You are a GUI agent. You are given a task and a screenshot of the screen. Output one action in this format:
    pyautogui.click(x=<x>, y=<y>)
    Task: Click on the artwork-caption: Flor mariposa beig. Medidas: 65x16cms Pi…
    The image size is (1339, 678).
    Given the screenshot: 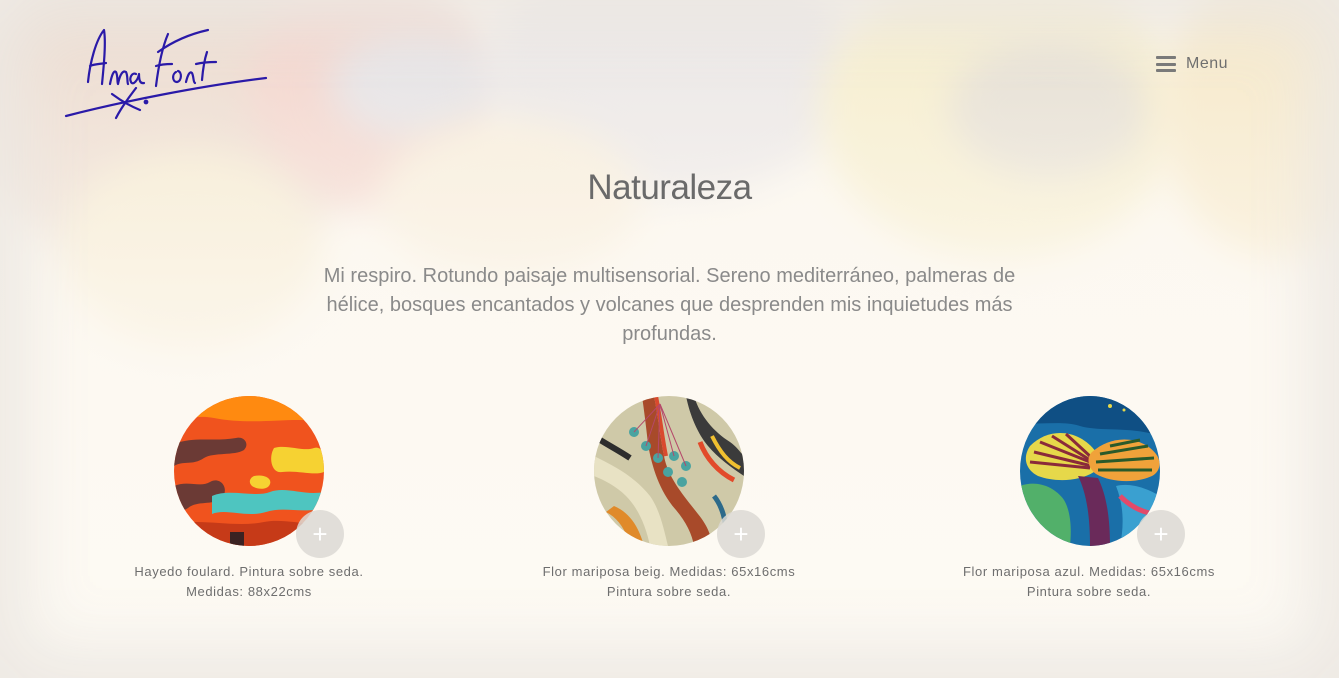 What is the action you would take?
    pyautogui.click(x=669, y=582)
    